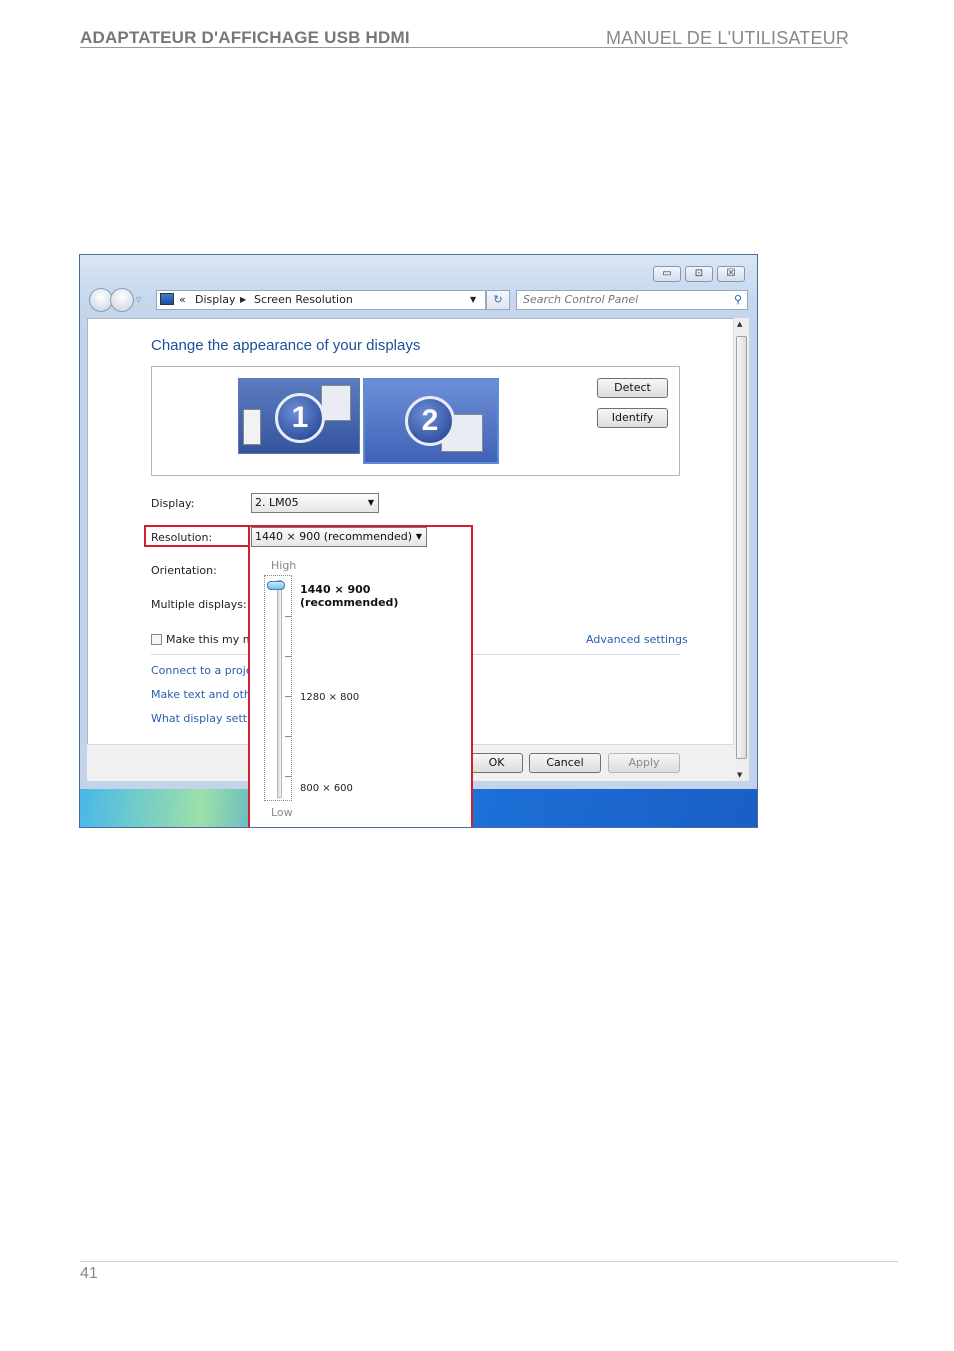 The image size is (954, 1351). I want to click on minimize-button: ▭, so click(667, 274).